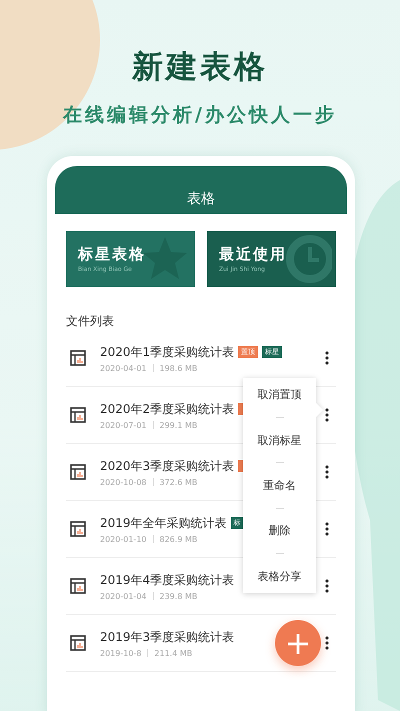 This screenshot has height=711, width=400. What do you see at coordinates (173, 653) in the screenshot?
I see `file-size: 211.4 MB` at bounding box center [173, 653].